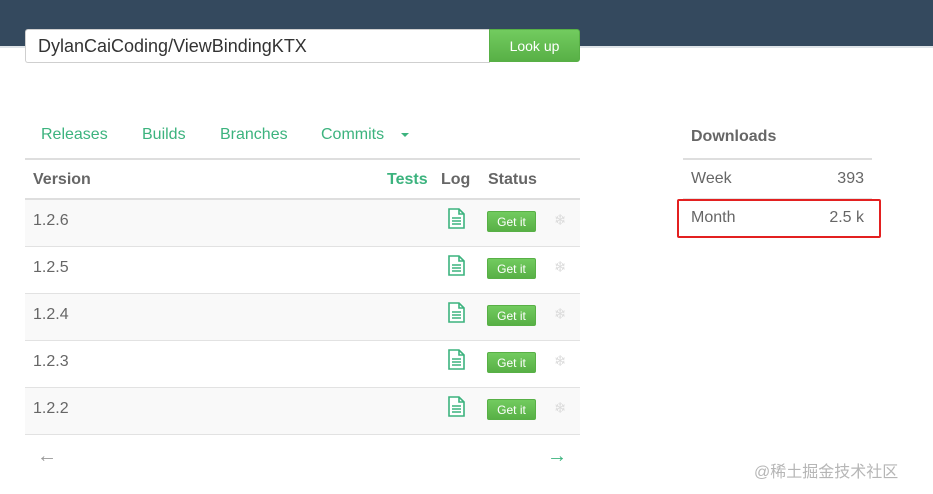 This screenshot has height=494, width=933. What do you see at coordinates (164, 135) in the screenshot?
I see `tab-builds: Builds` at bounding box center [164, 135].